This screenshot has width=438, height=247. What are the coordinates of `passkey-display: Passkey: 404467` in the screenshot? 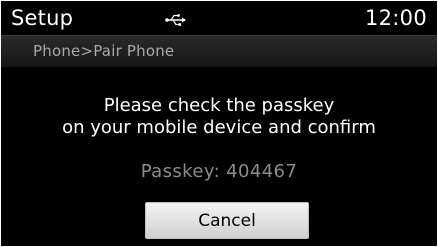 It's located at (219, 171).